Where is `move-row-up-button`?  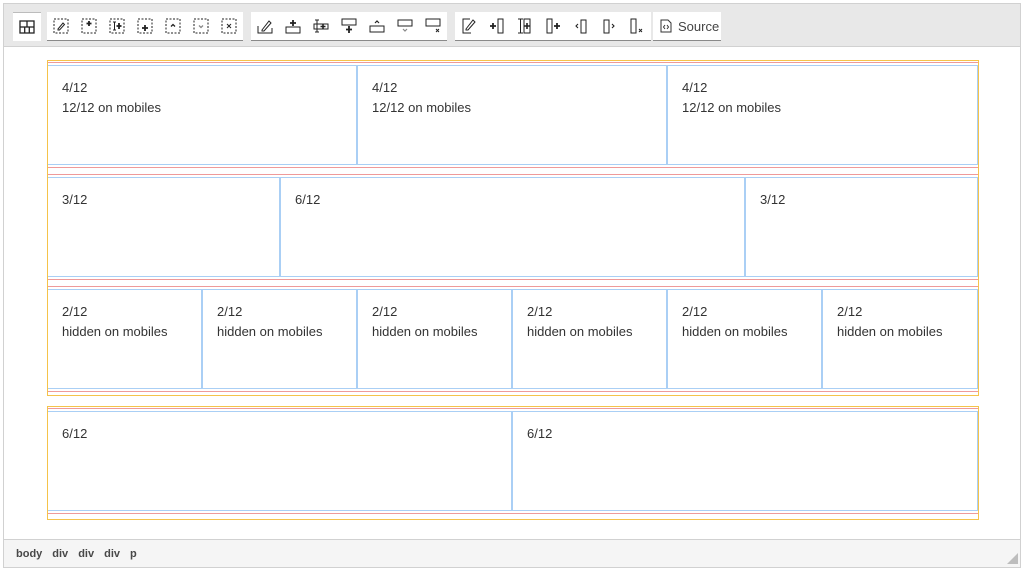
move-row-up-button is located at coordinates (377, 26).